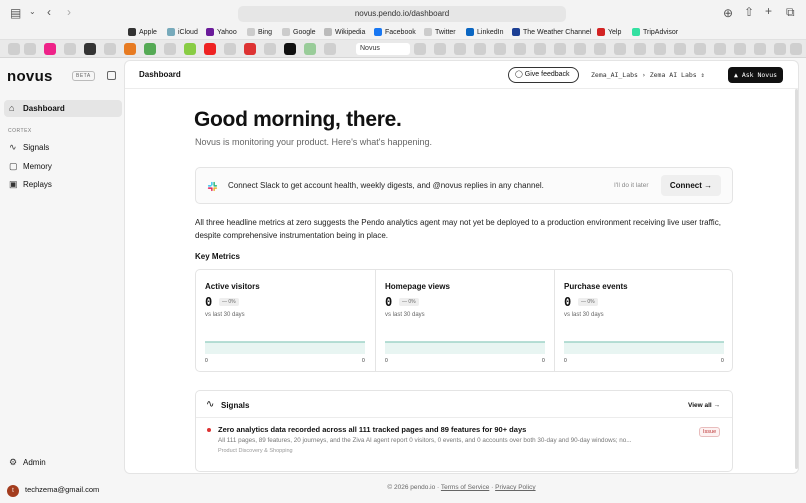 The height and width of the screenshot is (503, 806). What do you see at coordinates (221, 32) in the screenshot?
I see `bookmark: Yahoo` at bounding box center [221, 32].